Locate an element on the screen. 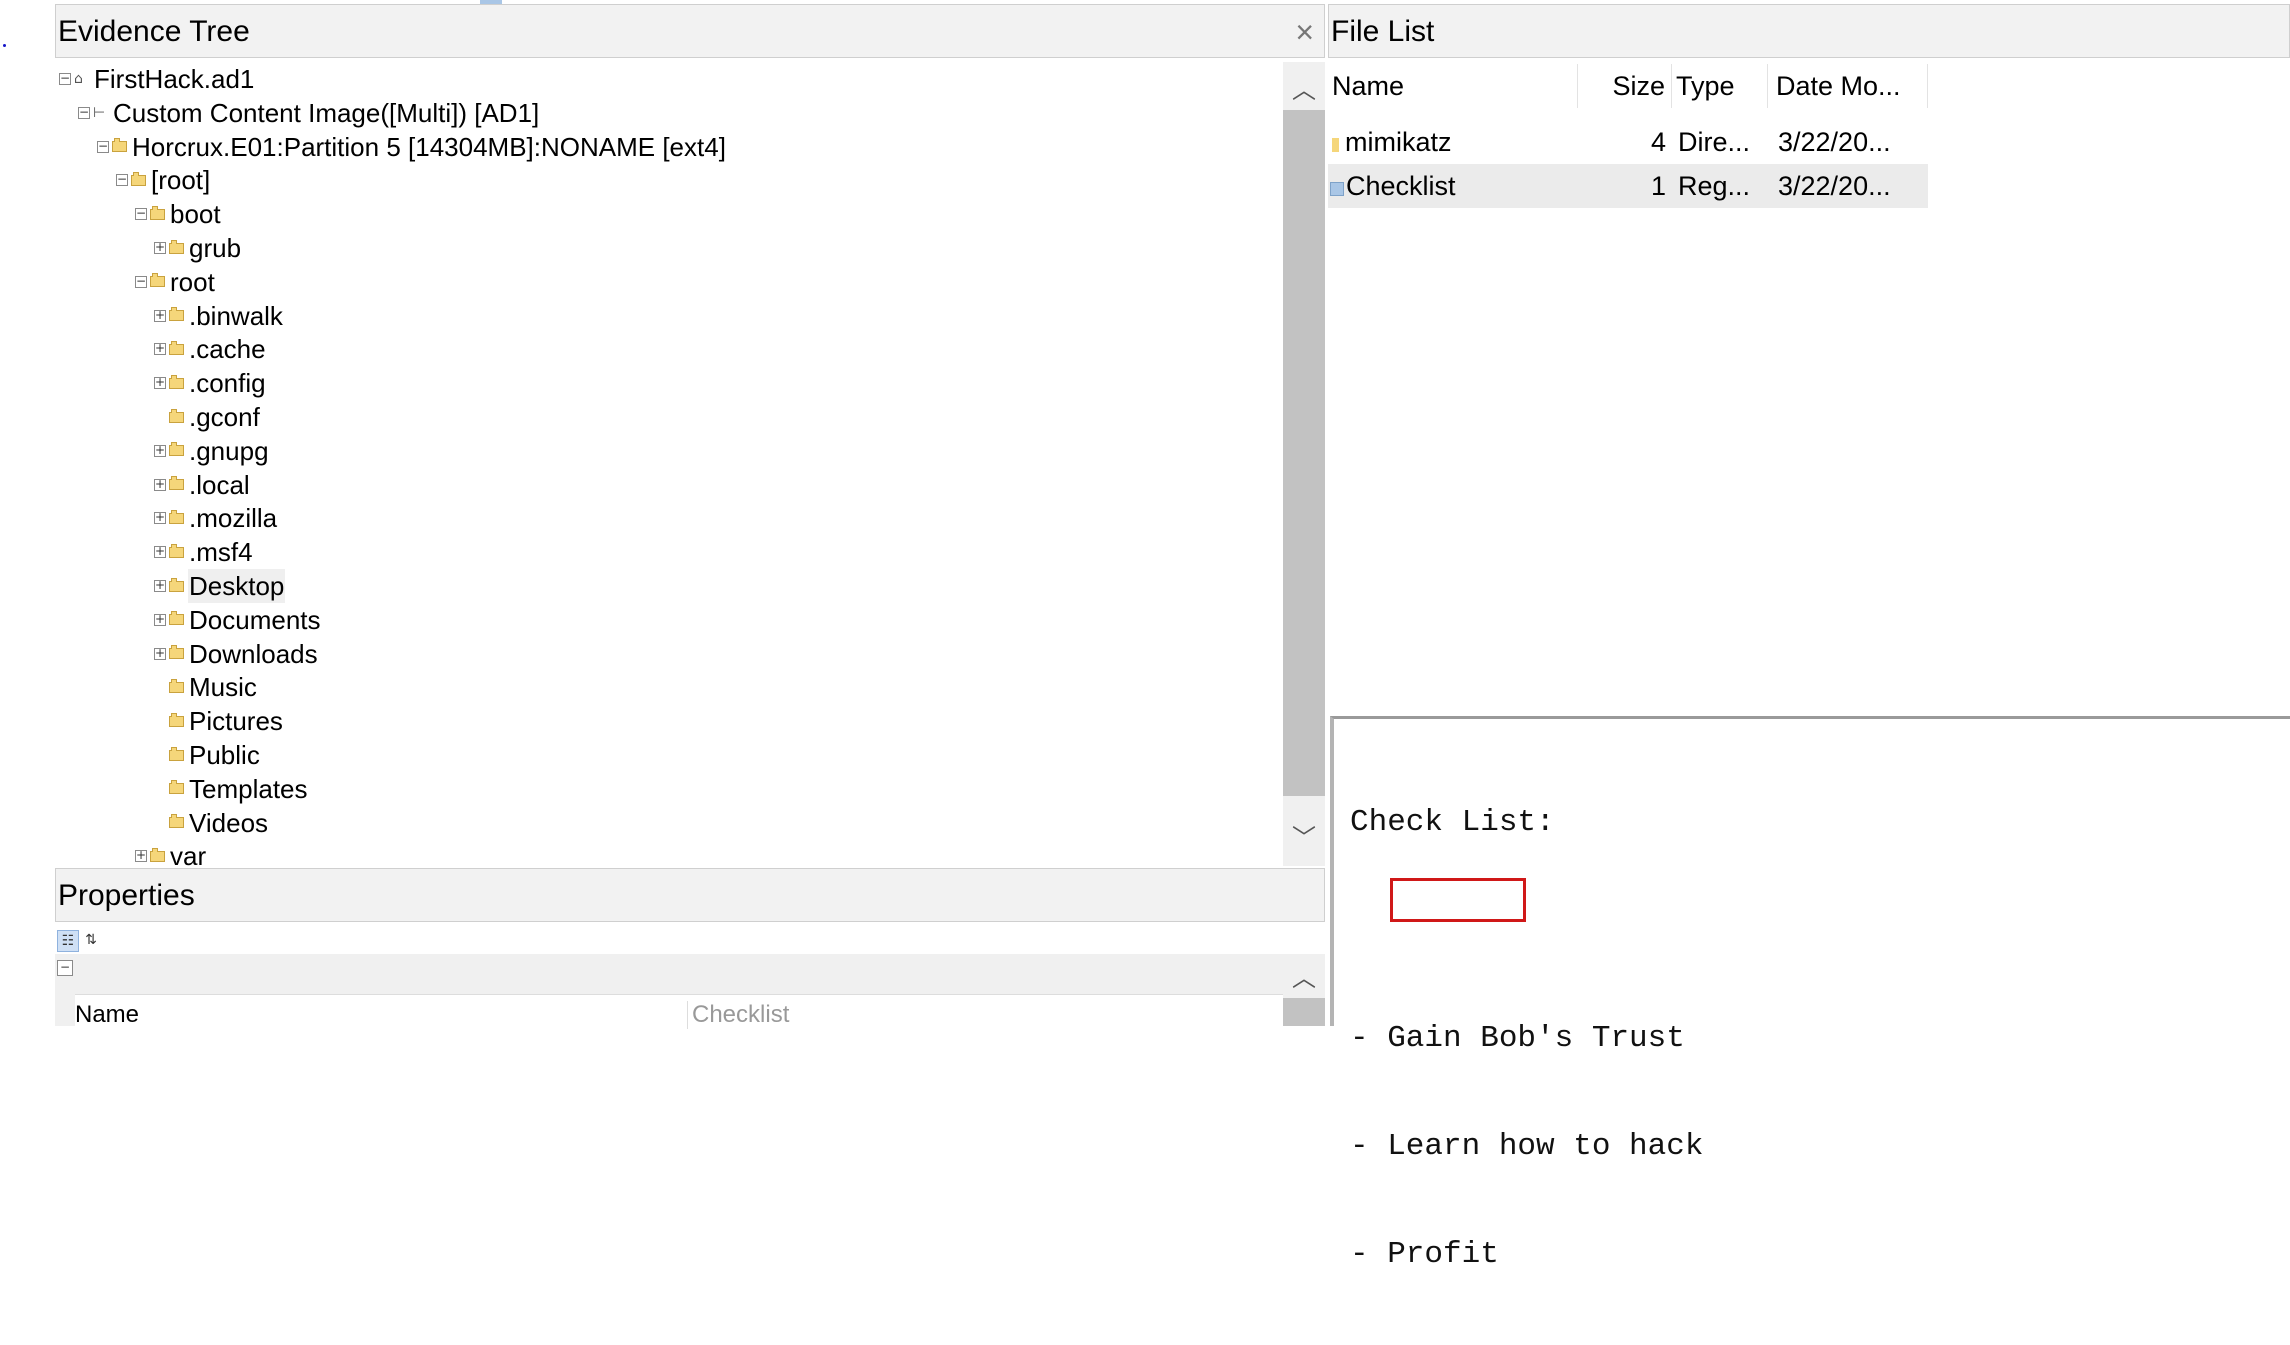 The image size is (2290, 1345). tree-node: .gconf is located at coordinates (207, 417).